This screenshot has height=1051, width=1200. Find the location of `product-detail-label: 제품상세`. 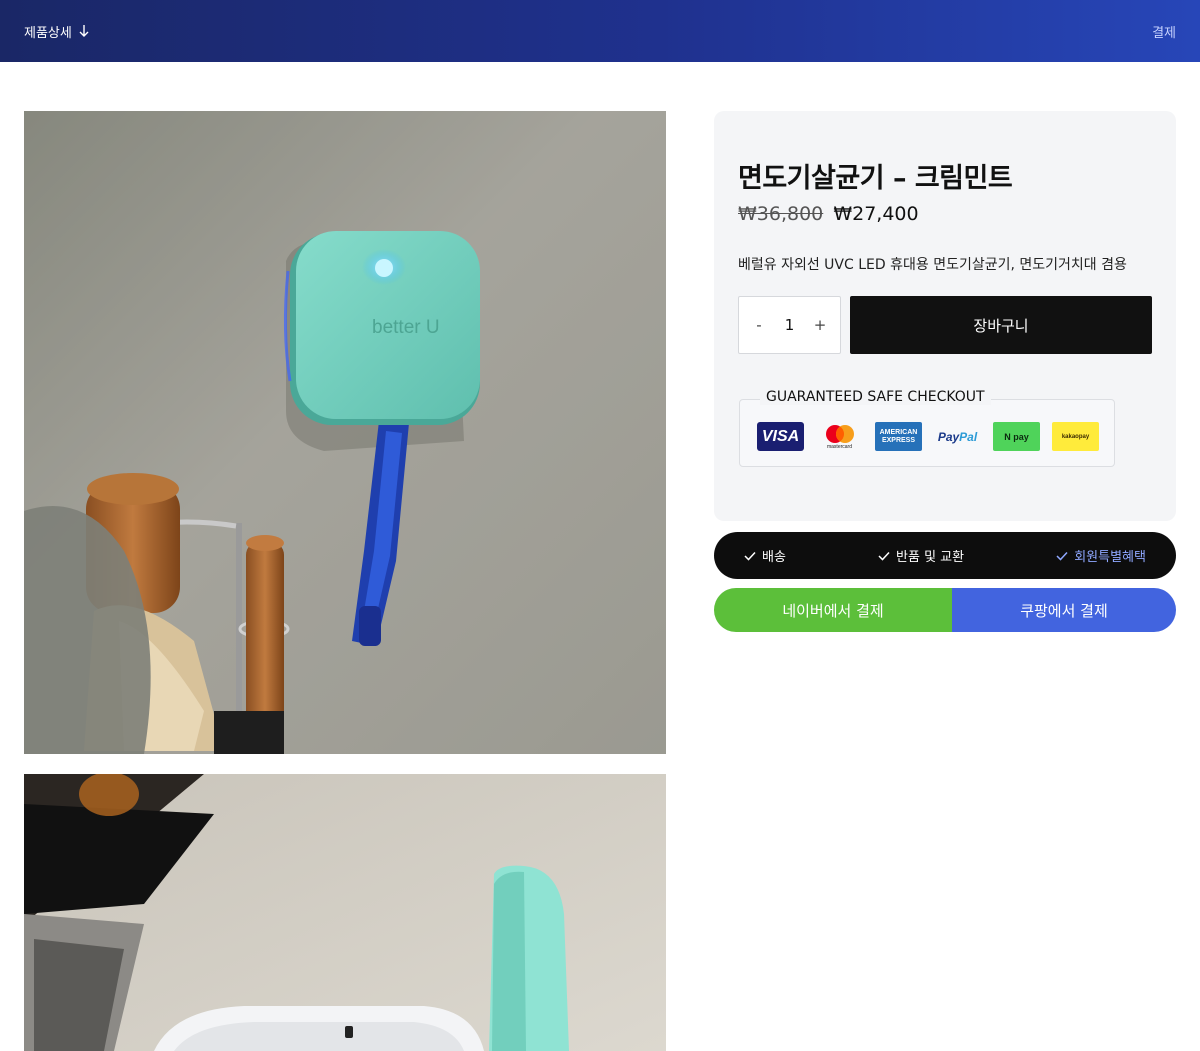

product-detail-label: 제품상세 is located at coordinates (48, 33).